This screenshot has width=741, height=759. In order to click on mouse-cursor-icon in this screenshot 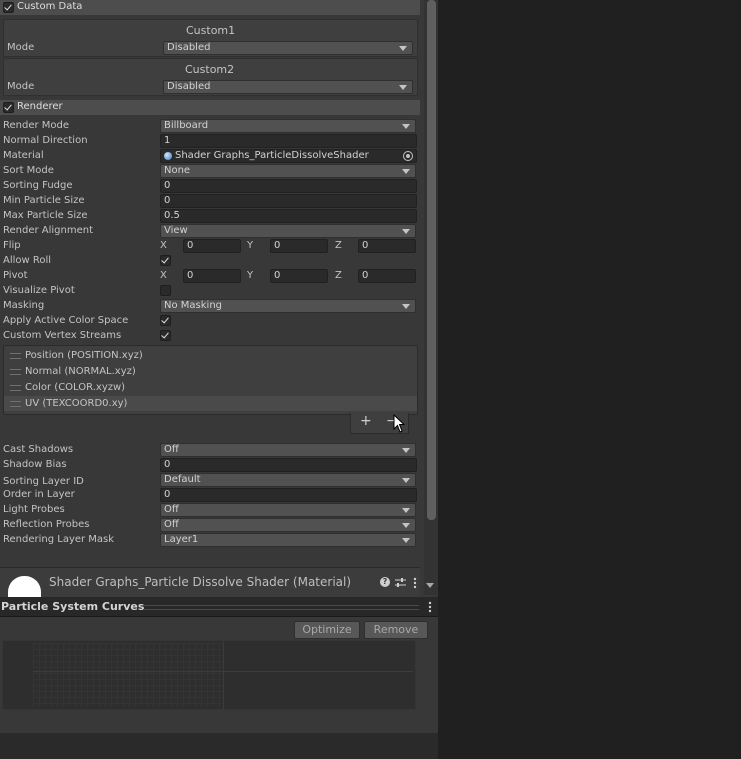, I will do `click(399, 423)`.